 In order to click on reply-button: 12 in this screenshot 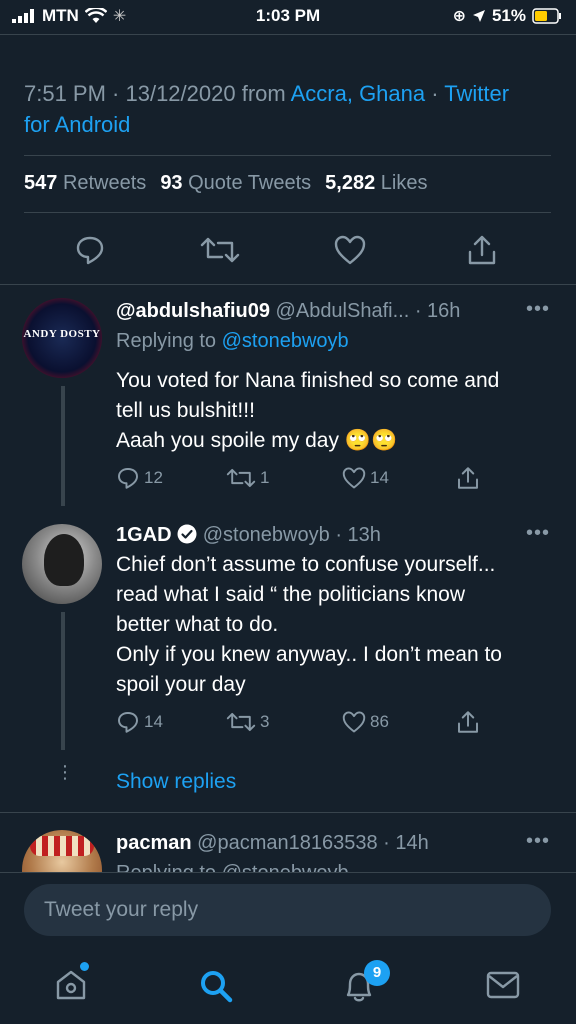, I will do `click(139, 478)`.